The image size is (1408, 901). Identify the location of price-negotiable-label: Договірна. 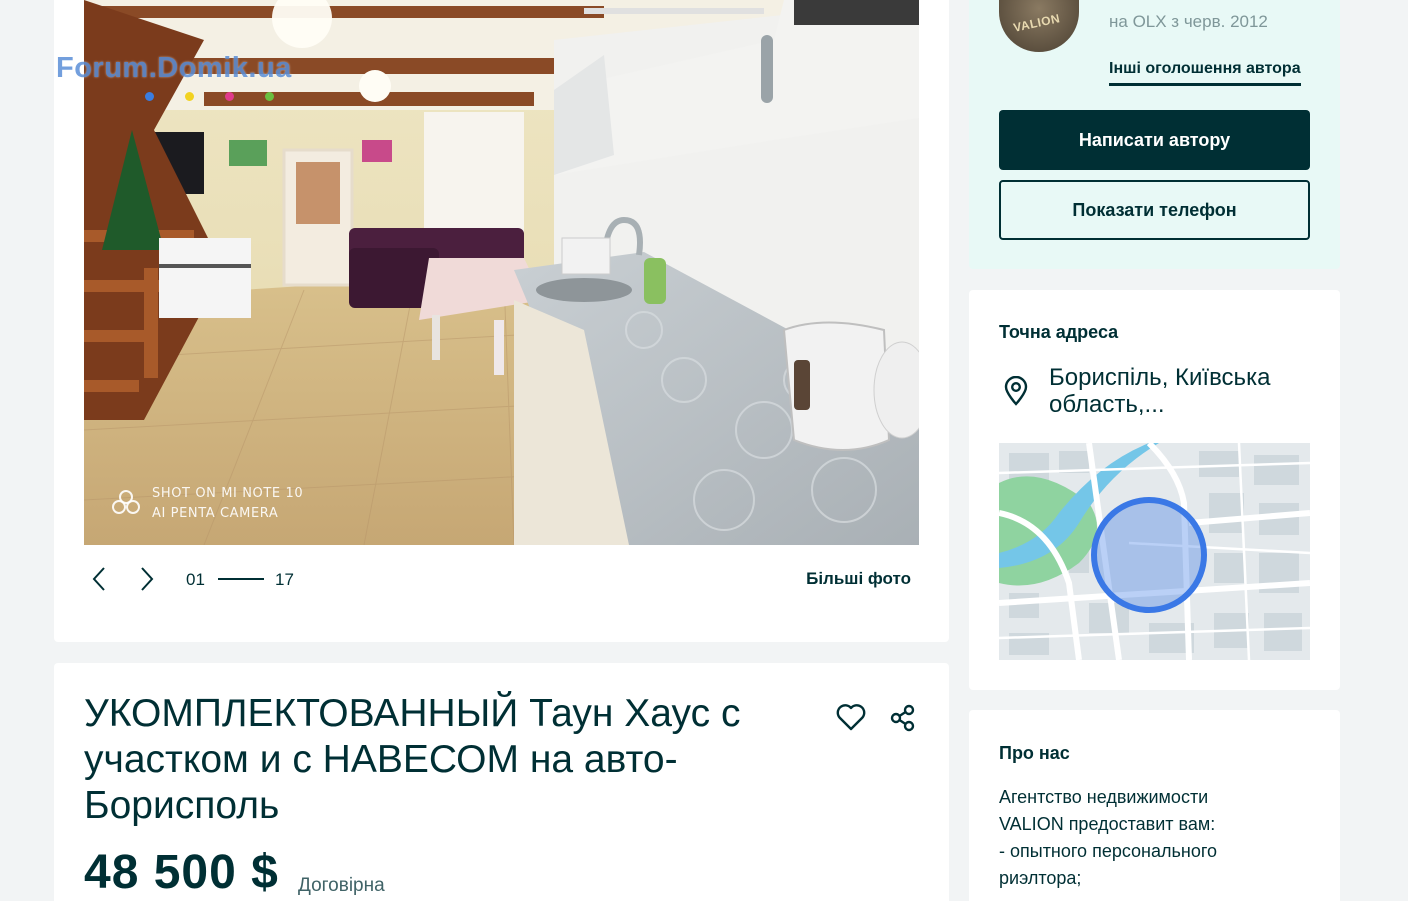
(341, 885).